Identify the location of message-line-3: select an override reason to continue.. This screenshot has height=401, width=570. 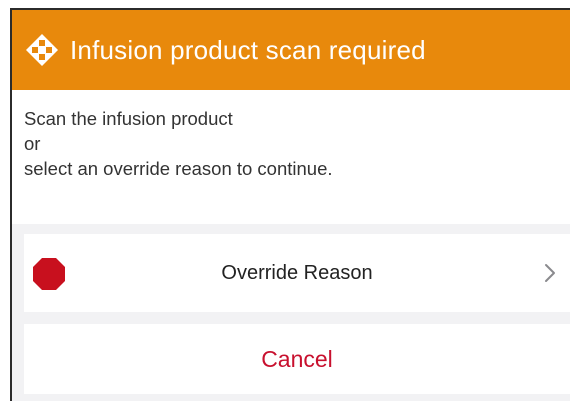
(178, 168).